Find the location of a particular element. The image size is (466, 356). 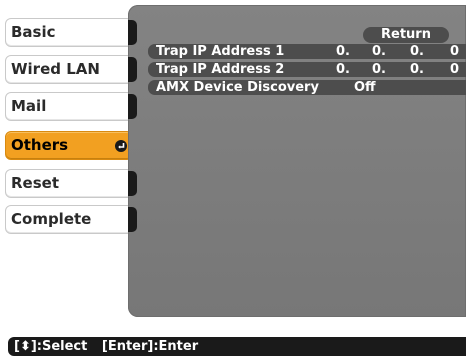

select-hint: [⬍]:Select is located at coordinates (51, 346).